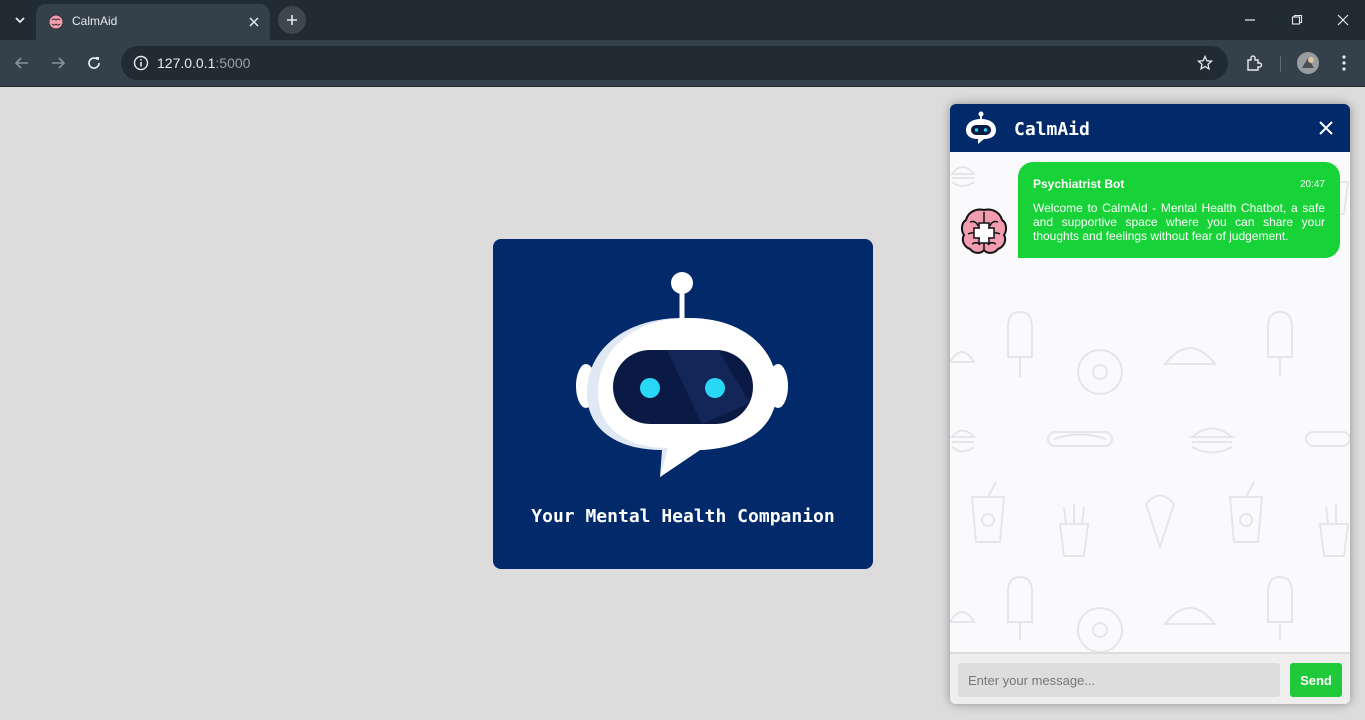  What do you see at coordinates (94, 63) in the screenshot?
I see `reload-icon` at bounding box center [94, 63].